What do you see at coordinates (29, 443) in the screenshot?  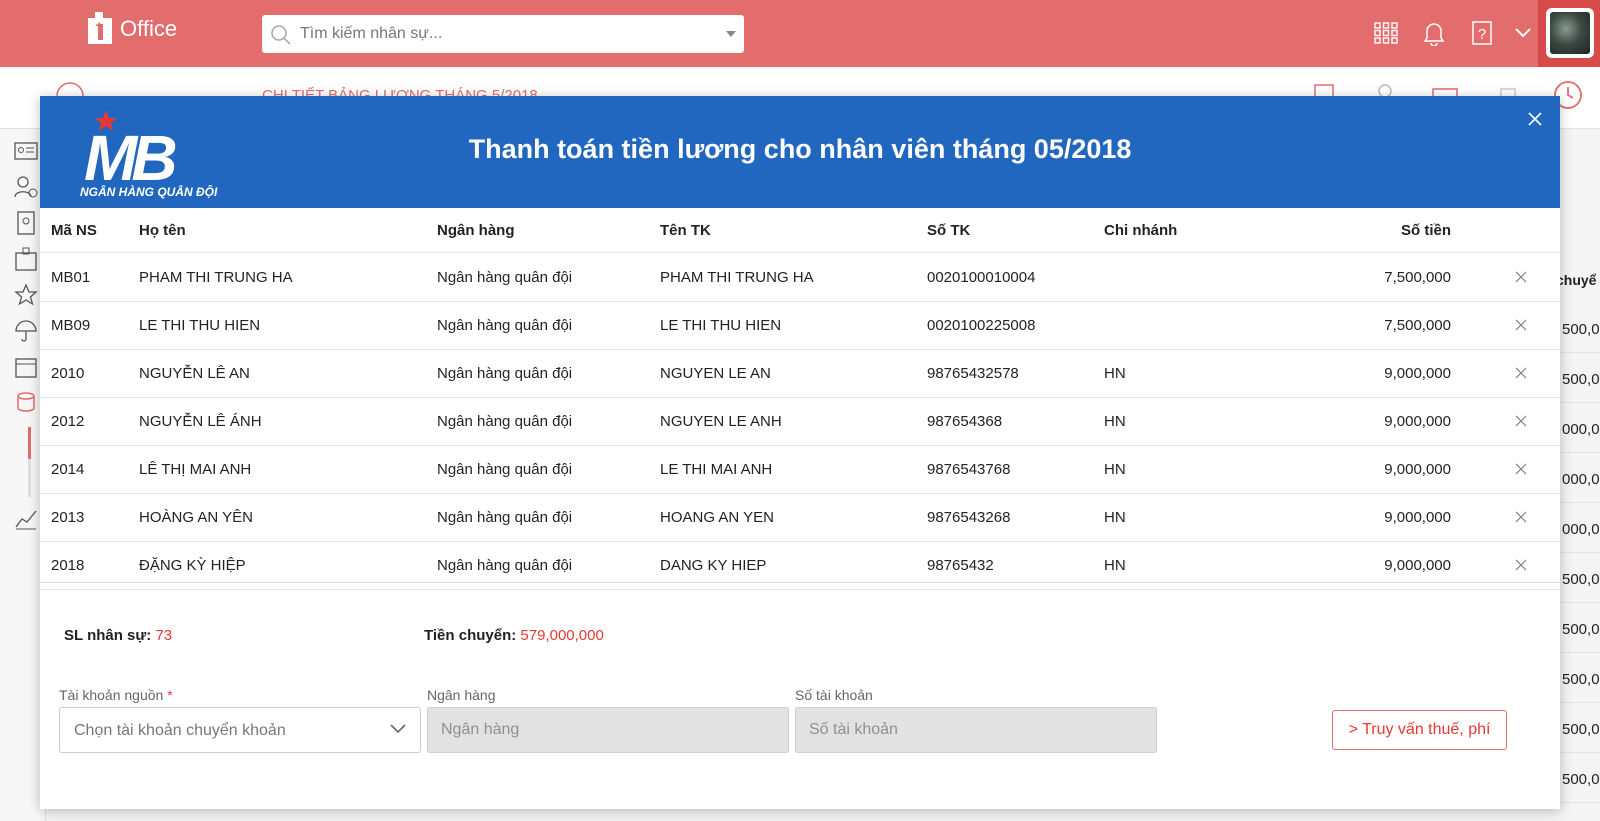 I see `sidebar-scroll-thumb` at bounding box center [29, 443].